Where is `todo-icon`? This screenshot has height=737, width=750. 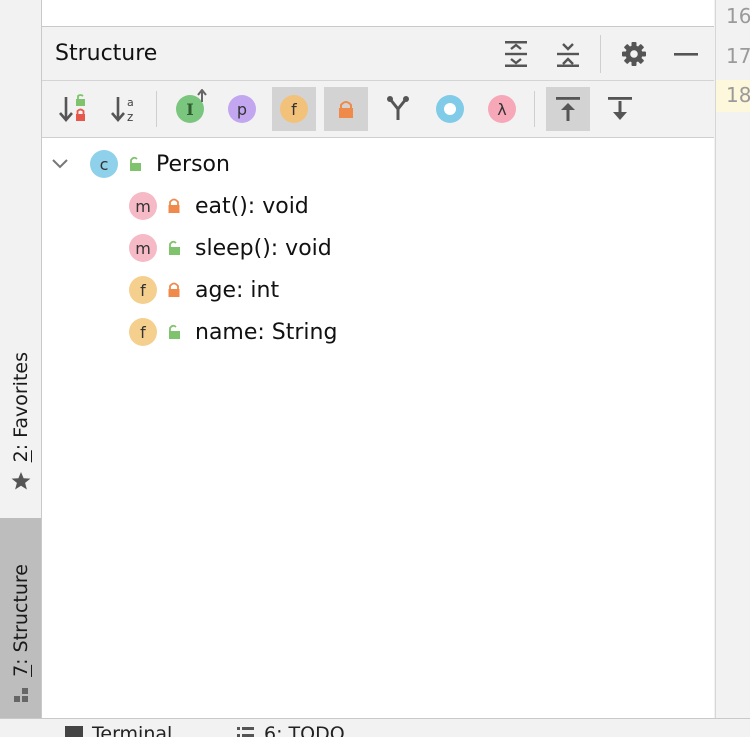 todo-icon is located at coordinates (245, 732).